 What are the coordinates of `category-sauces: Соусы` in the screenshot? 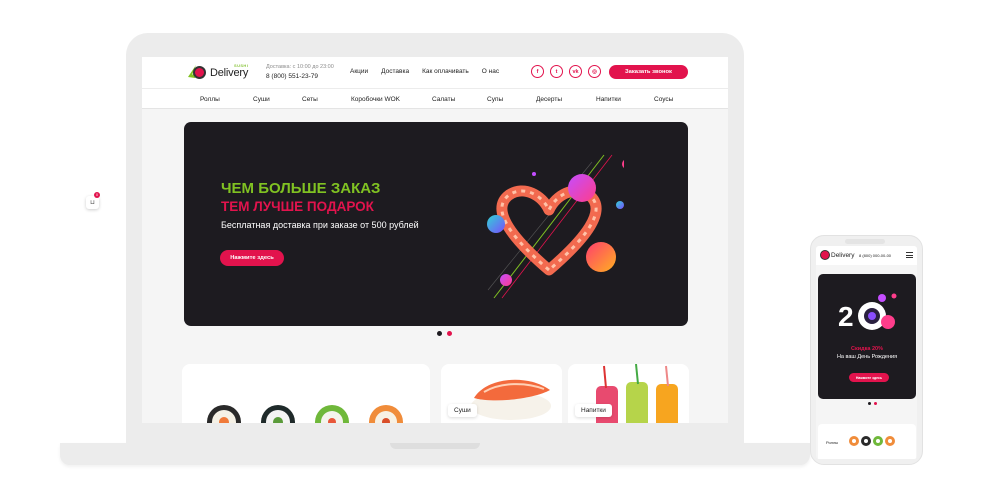 It's located at (663, 99).